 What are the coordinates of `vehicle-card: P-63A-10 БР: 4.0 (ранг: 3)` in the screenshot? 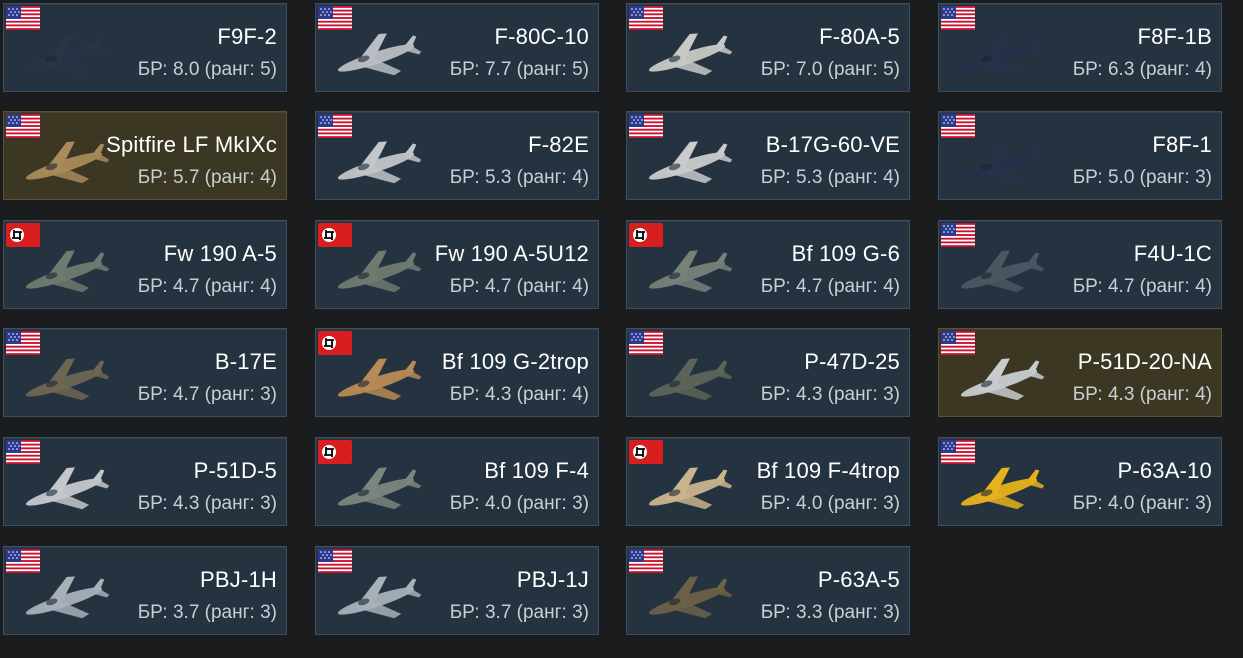 It's located at (1080, 481).